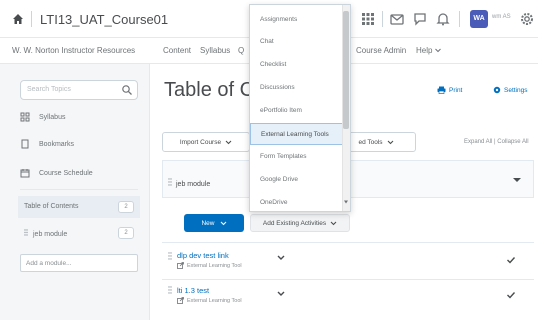 The width and height of the screenshot is (538, 320). I want to click on nav-item-syllabus: Syllabus, so click(215, 50).